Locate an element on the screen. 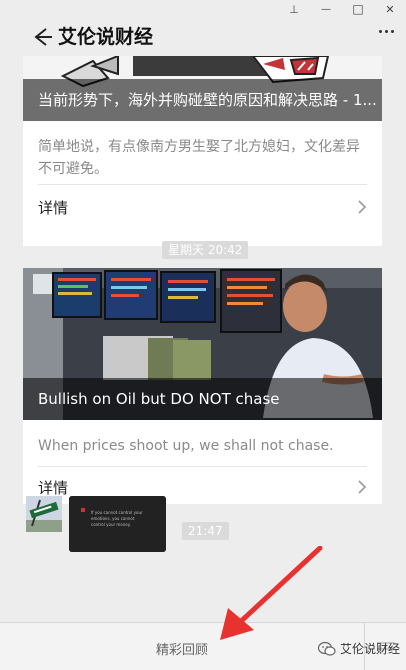  window-controls: ⊥ — □ ✕ is located at coordinates (203, 9).